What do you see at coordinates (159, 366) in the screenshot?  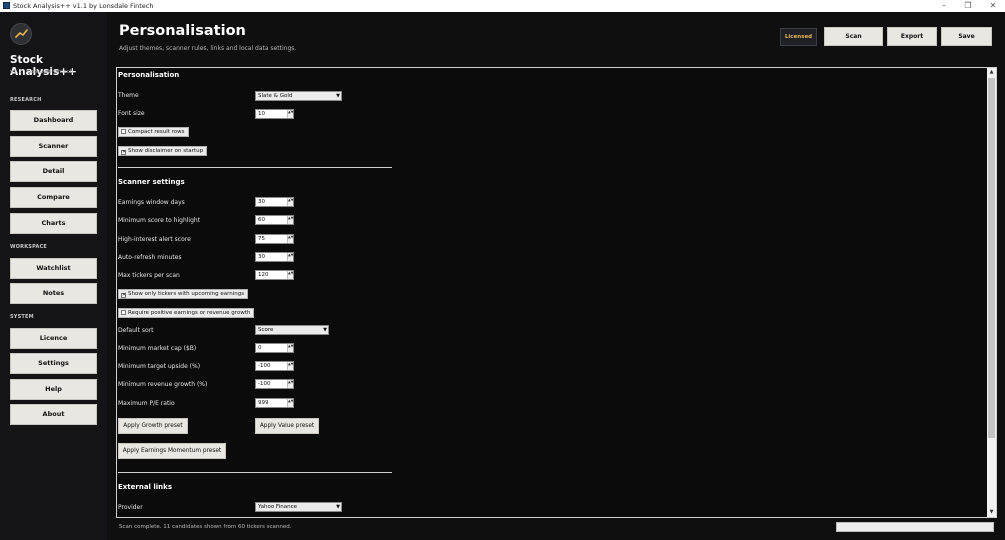 I see `target-upside-label: Minimum target upside (%)` at bounding box center [159, 366].